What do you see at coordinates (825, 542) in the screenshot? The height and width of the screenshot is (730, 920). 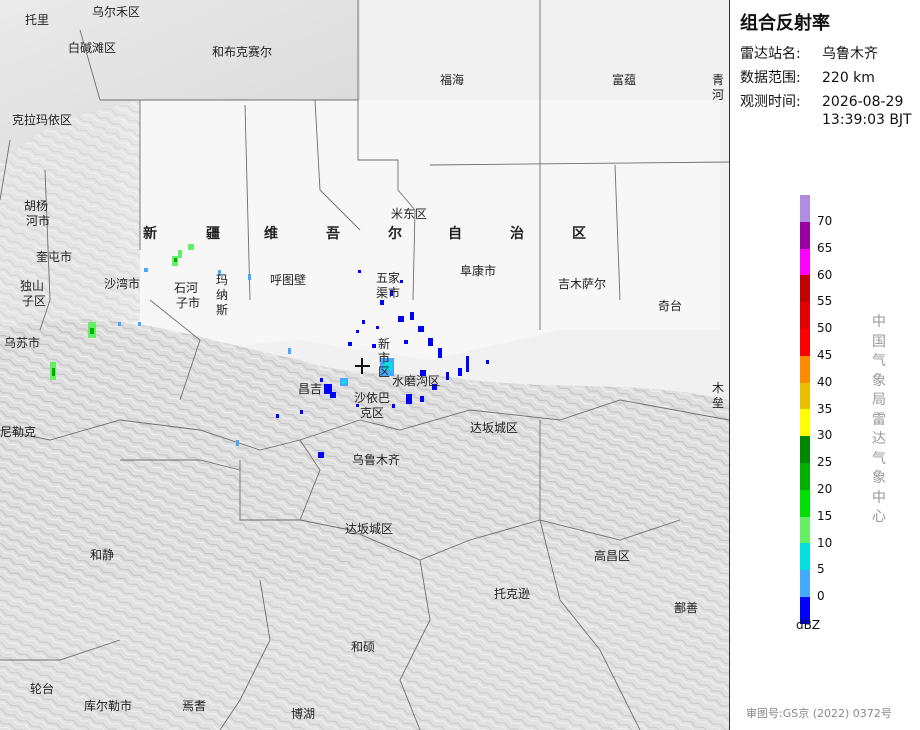 I see `legend-tick-label: 10` at bounding box center [825, 542].